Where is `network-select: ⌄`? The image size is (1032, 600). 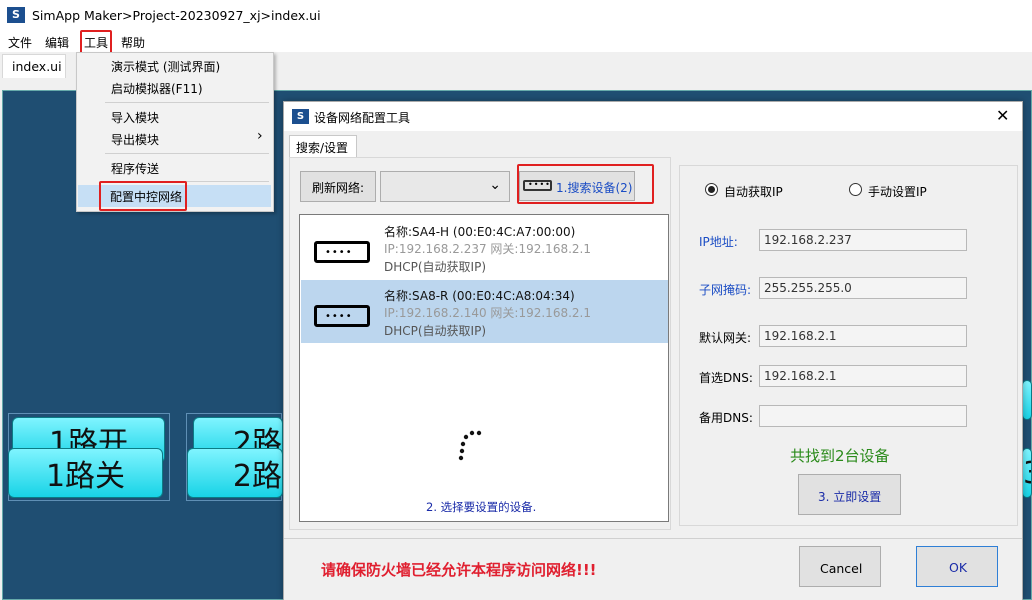
network-select: ⌄ is located at coordinates (445, 186).